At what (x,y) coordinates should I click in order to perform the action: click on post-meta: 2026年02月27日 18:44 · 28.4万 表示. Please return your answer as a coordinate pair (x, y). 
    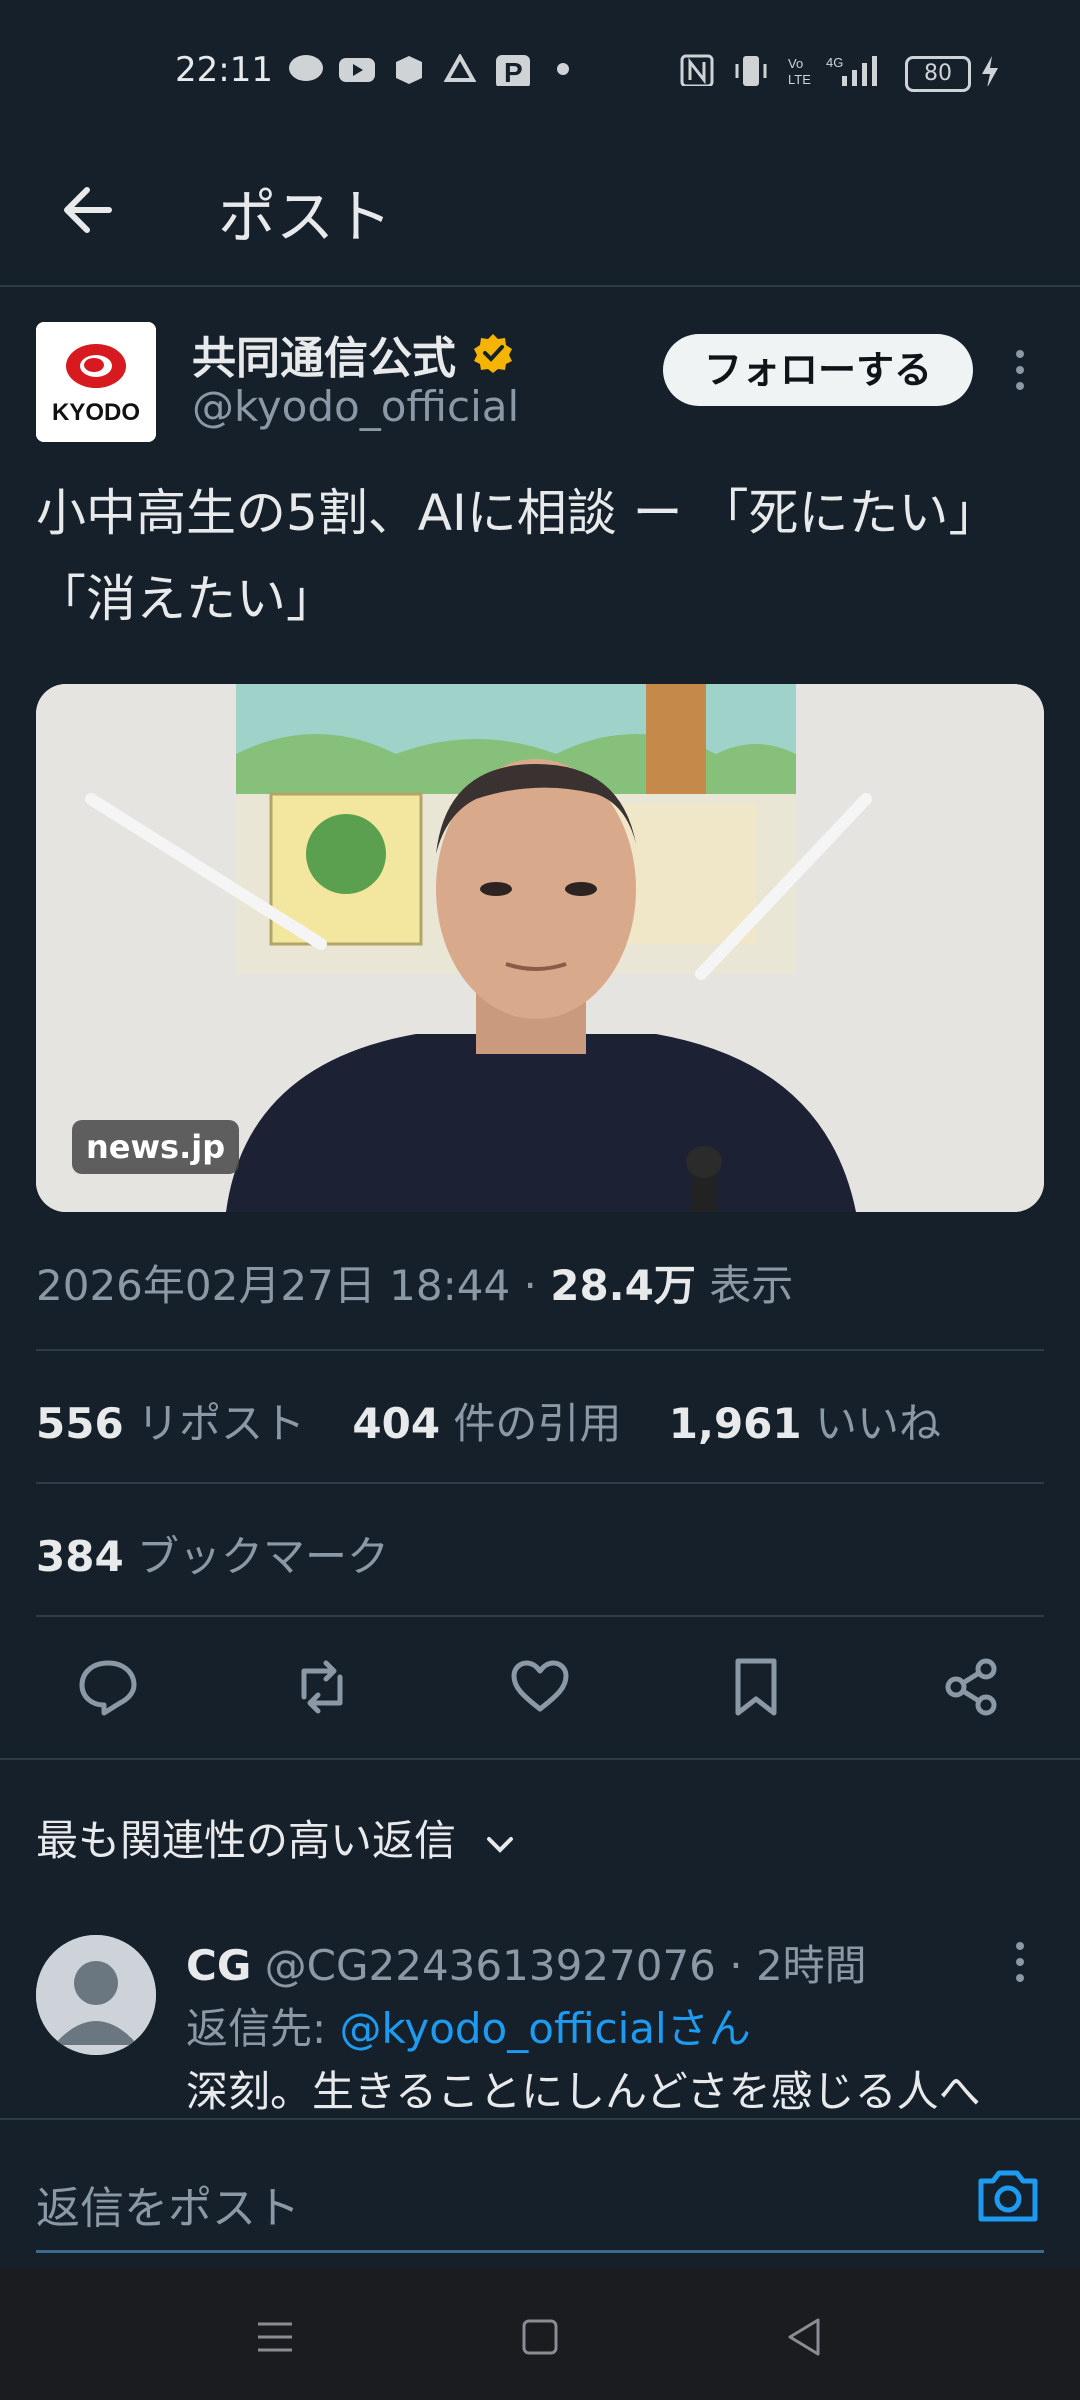
    Looking at the image, I should click on (414, 1282).